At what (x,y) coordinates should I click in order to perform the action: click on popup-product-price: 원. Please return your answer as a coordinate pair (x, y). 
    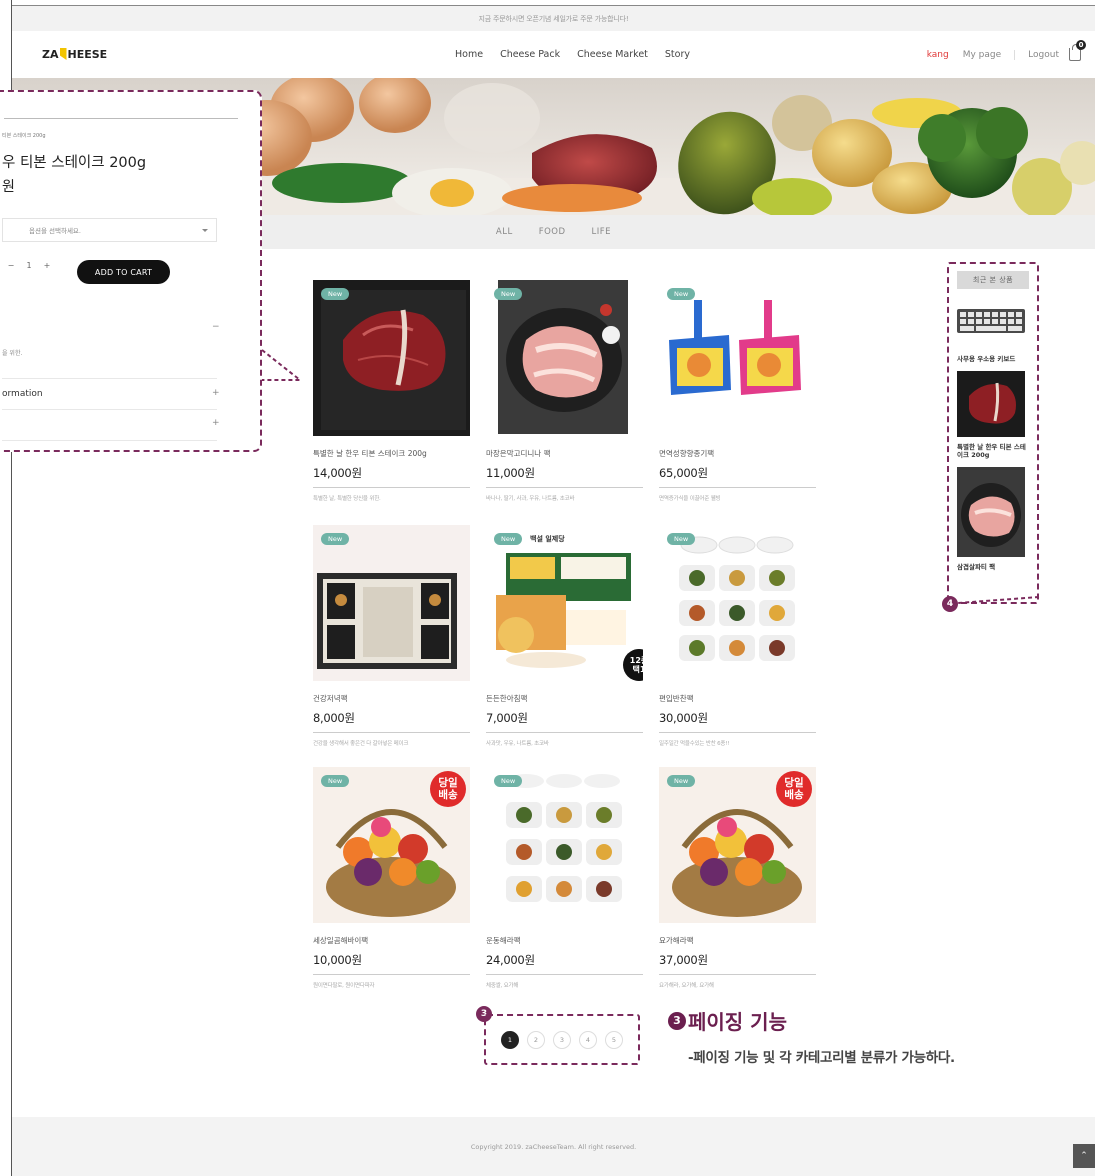
    Looking at the image, I should click on (8, 187).